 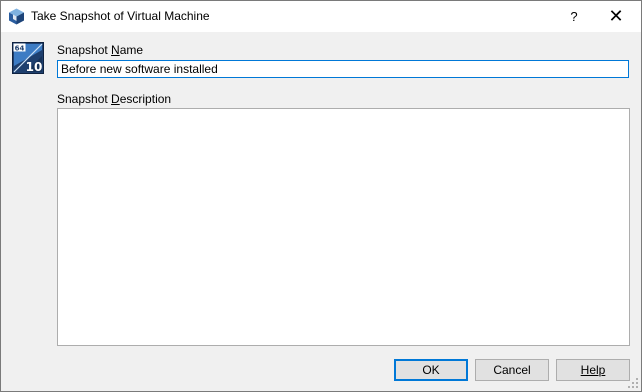 What do you see at coordinates (115, 50) in the screenshot?
I see `accelerator-key: N` at bounding box center [115, 50].